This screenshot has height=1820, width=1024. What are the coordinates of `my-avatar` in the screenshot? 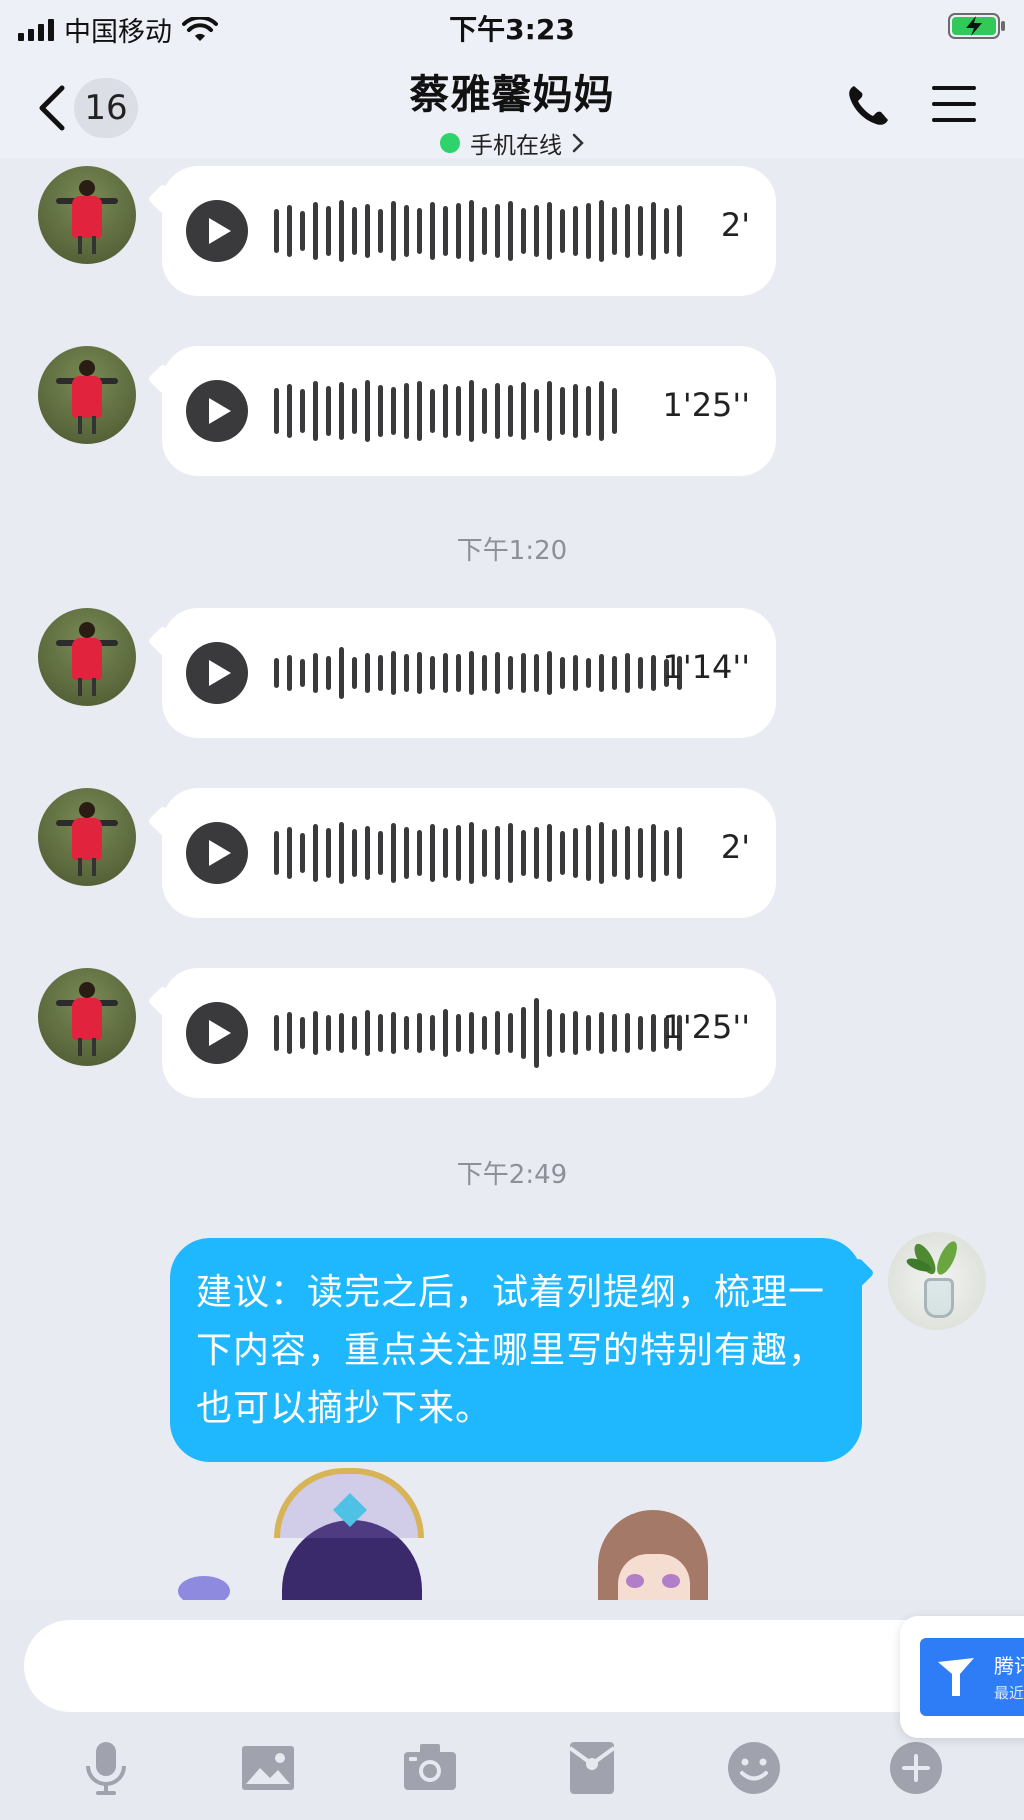 It's located at (937, 1281).